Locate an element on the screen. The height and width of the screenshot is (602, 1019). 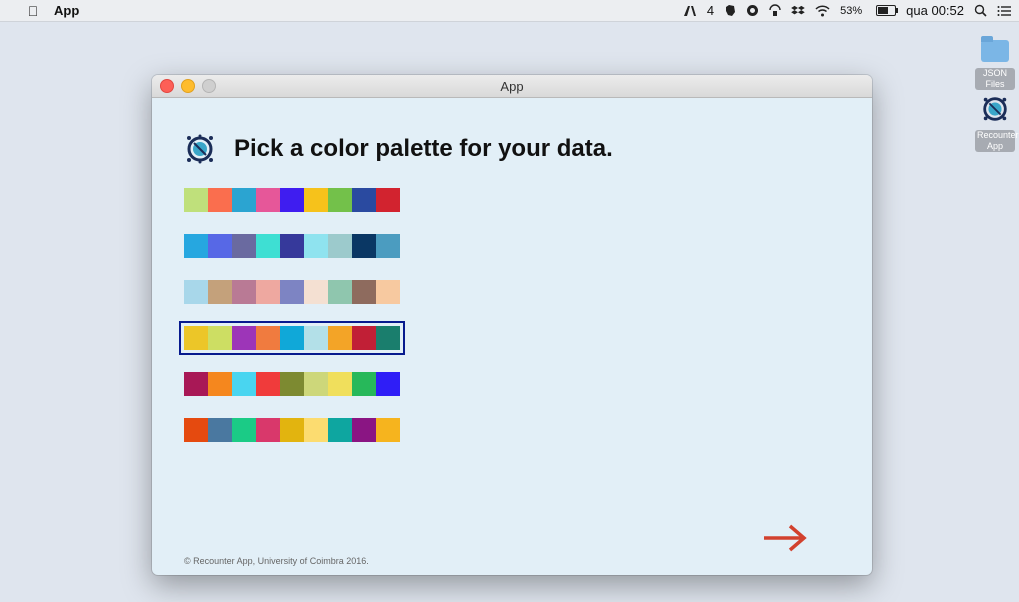
menubar:  App 4 53% qua 00:52 is located at coordinates (509, 11).